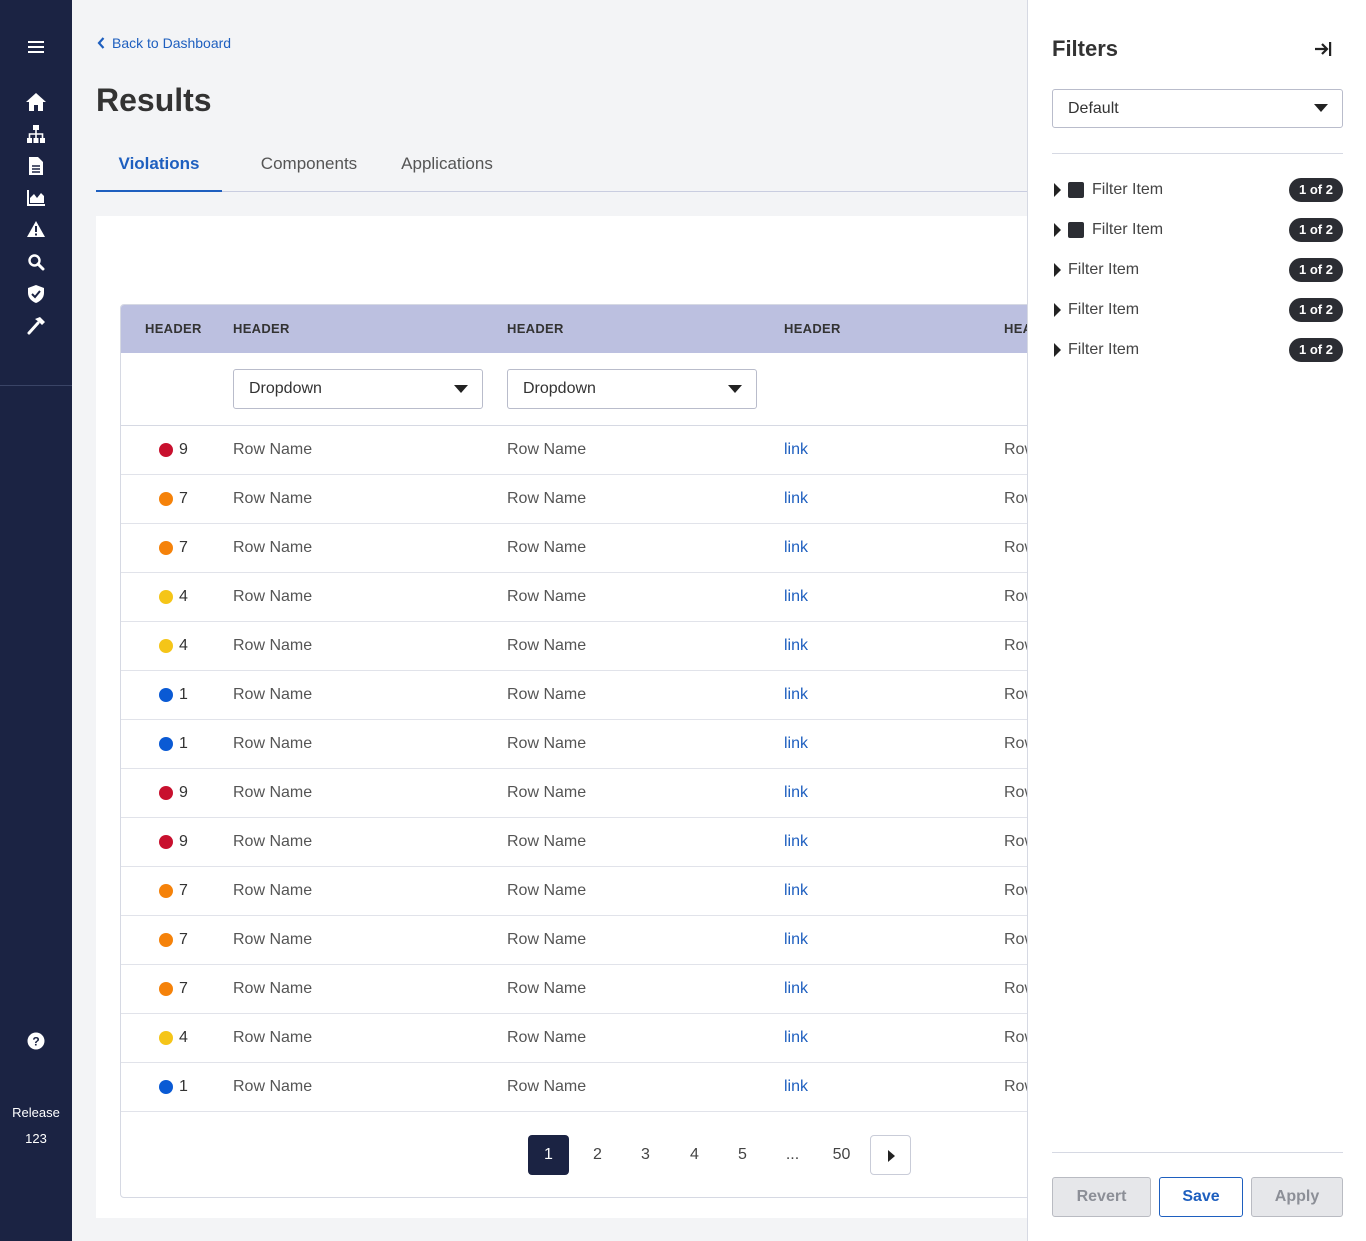 This screenshot has width=1366, height=1241. Describe the element at coordinates (694, 1155) in the screenshot. I see `page-button: 4` at that location.